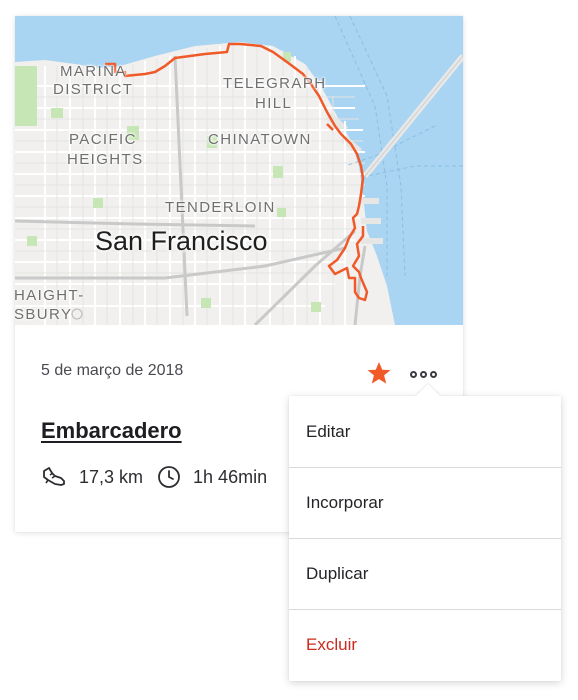  What do you see at coordinates (260, 139) in the screenshot?
I see `map-label-chinatown: CHINATOWN` at bounding box center [260, 139].